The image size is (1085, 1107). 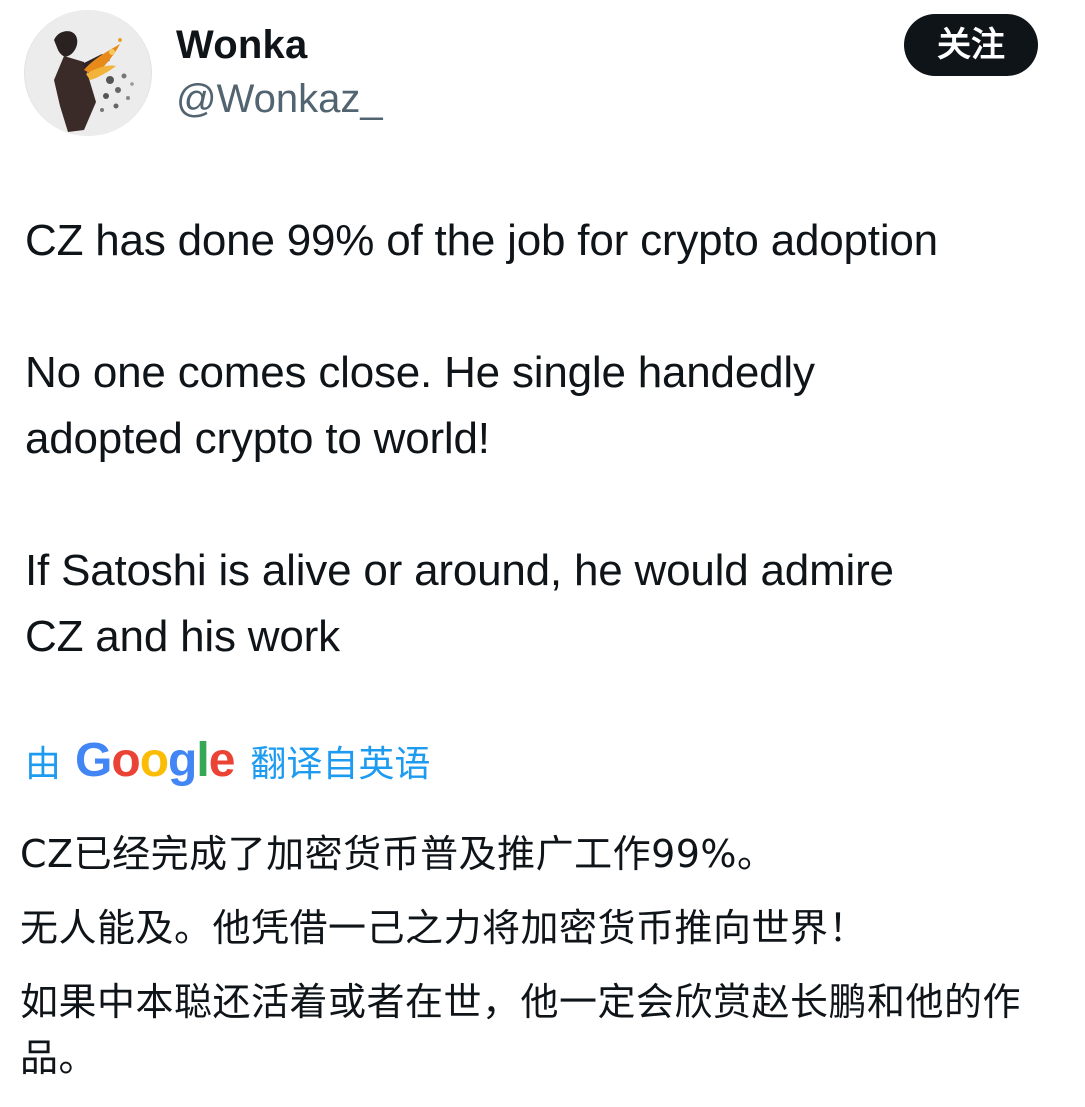 What do you see at coordinates (398, 854) in the screenshot?
I see `translated-paragraph: CZ已经完成了加密货币普及推广工作99%。` at bounding box center [398, 854].